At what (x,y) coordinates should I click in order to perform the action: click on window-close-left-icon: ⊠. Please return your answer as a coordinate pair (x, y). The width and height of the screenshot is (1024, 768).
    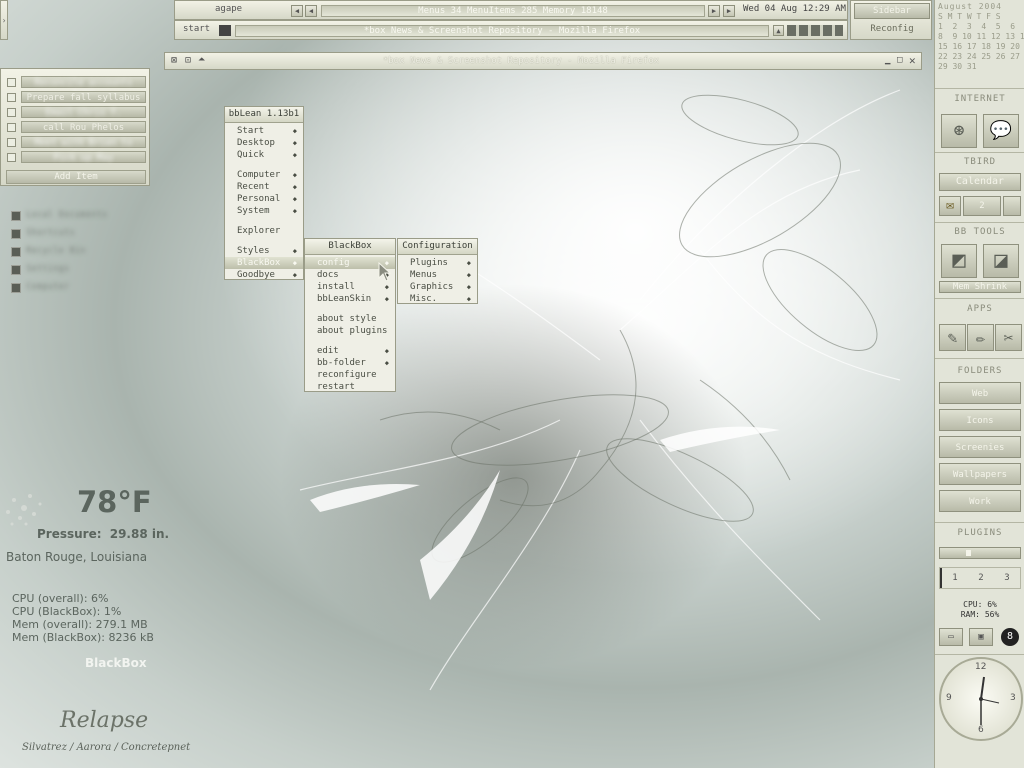
    Looking at the image, I should click on (174, 60).